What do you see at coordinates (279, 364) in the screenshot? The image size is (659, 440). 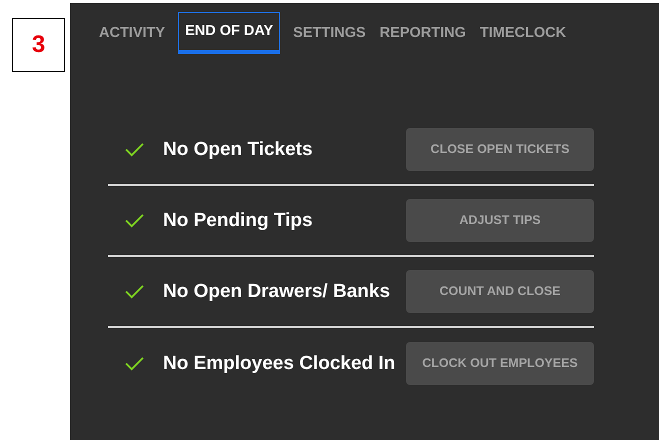 I see `checklist-label: No Employees Clocked In` at bounding box center [279, 364].